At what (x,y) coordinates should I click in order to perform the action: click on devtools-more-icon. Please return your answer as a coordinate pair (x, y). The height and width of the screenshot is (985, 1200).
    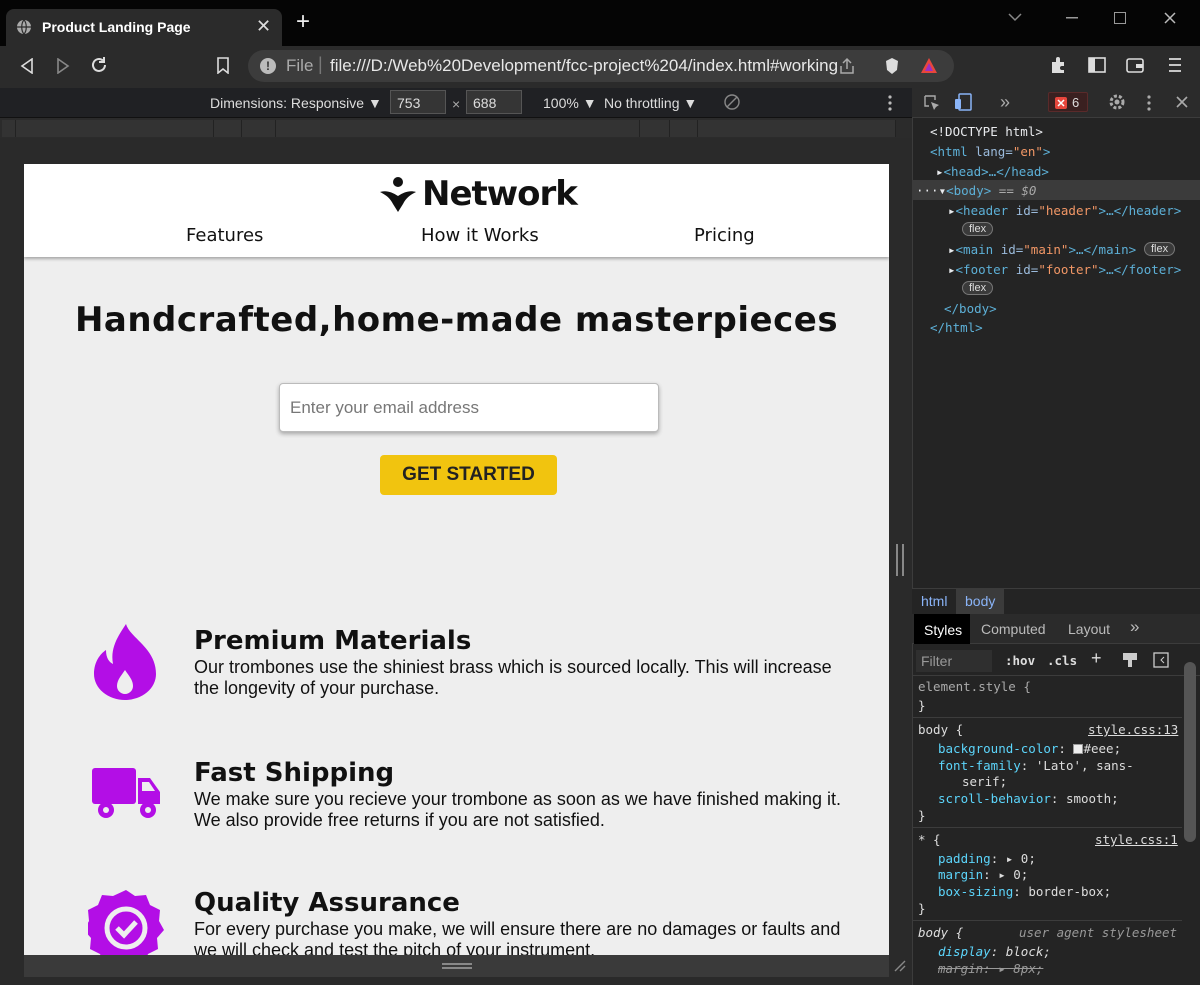
    Looking at the image, I should click on (1149, 103).